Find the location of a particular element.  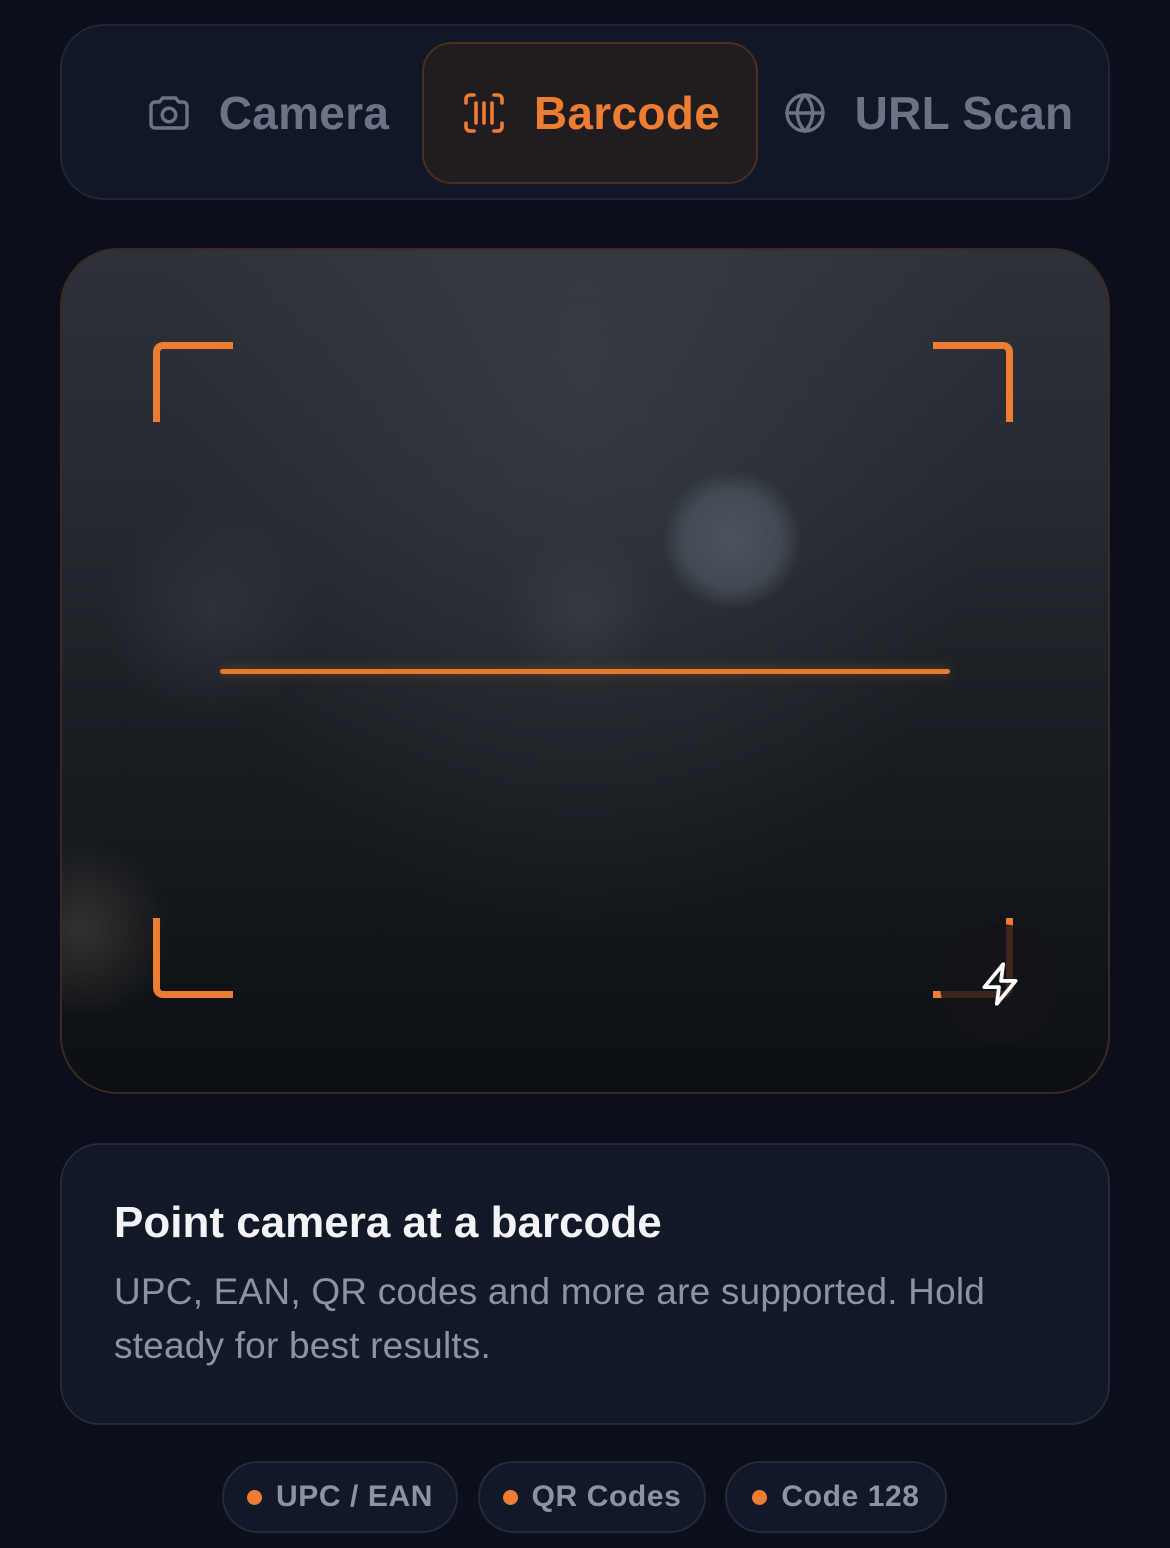

scan-line is located at coordinates (585, 671).